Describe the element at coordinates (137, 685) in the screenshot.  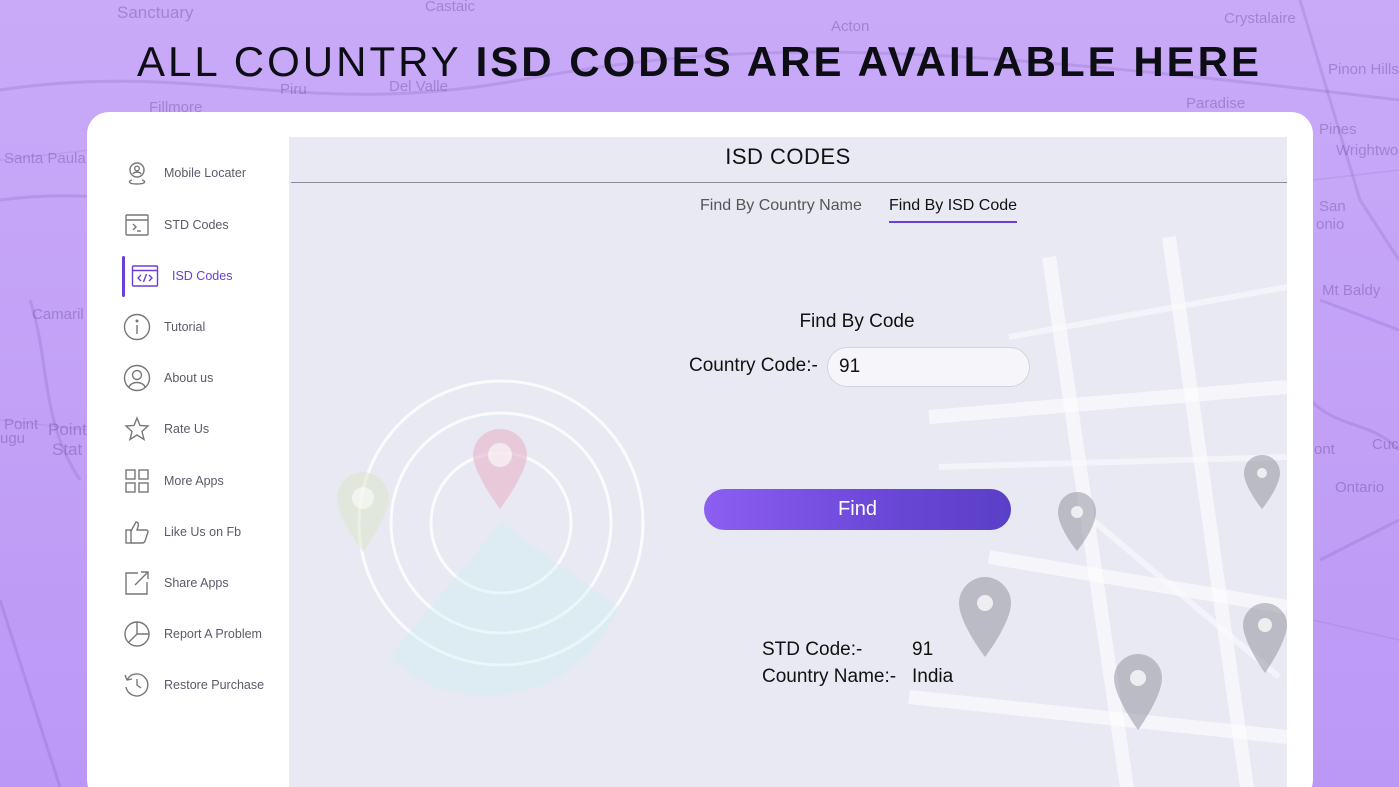
I see `history-icon` at that location.